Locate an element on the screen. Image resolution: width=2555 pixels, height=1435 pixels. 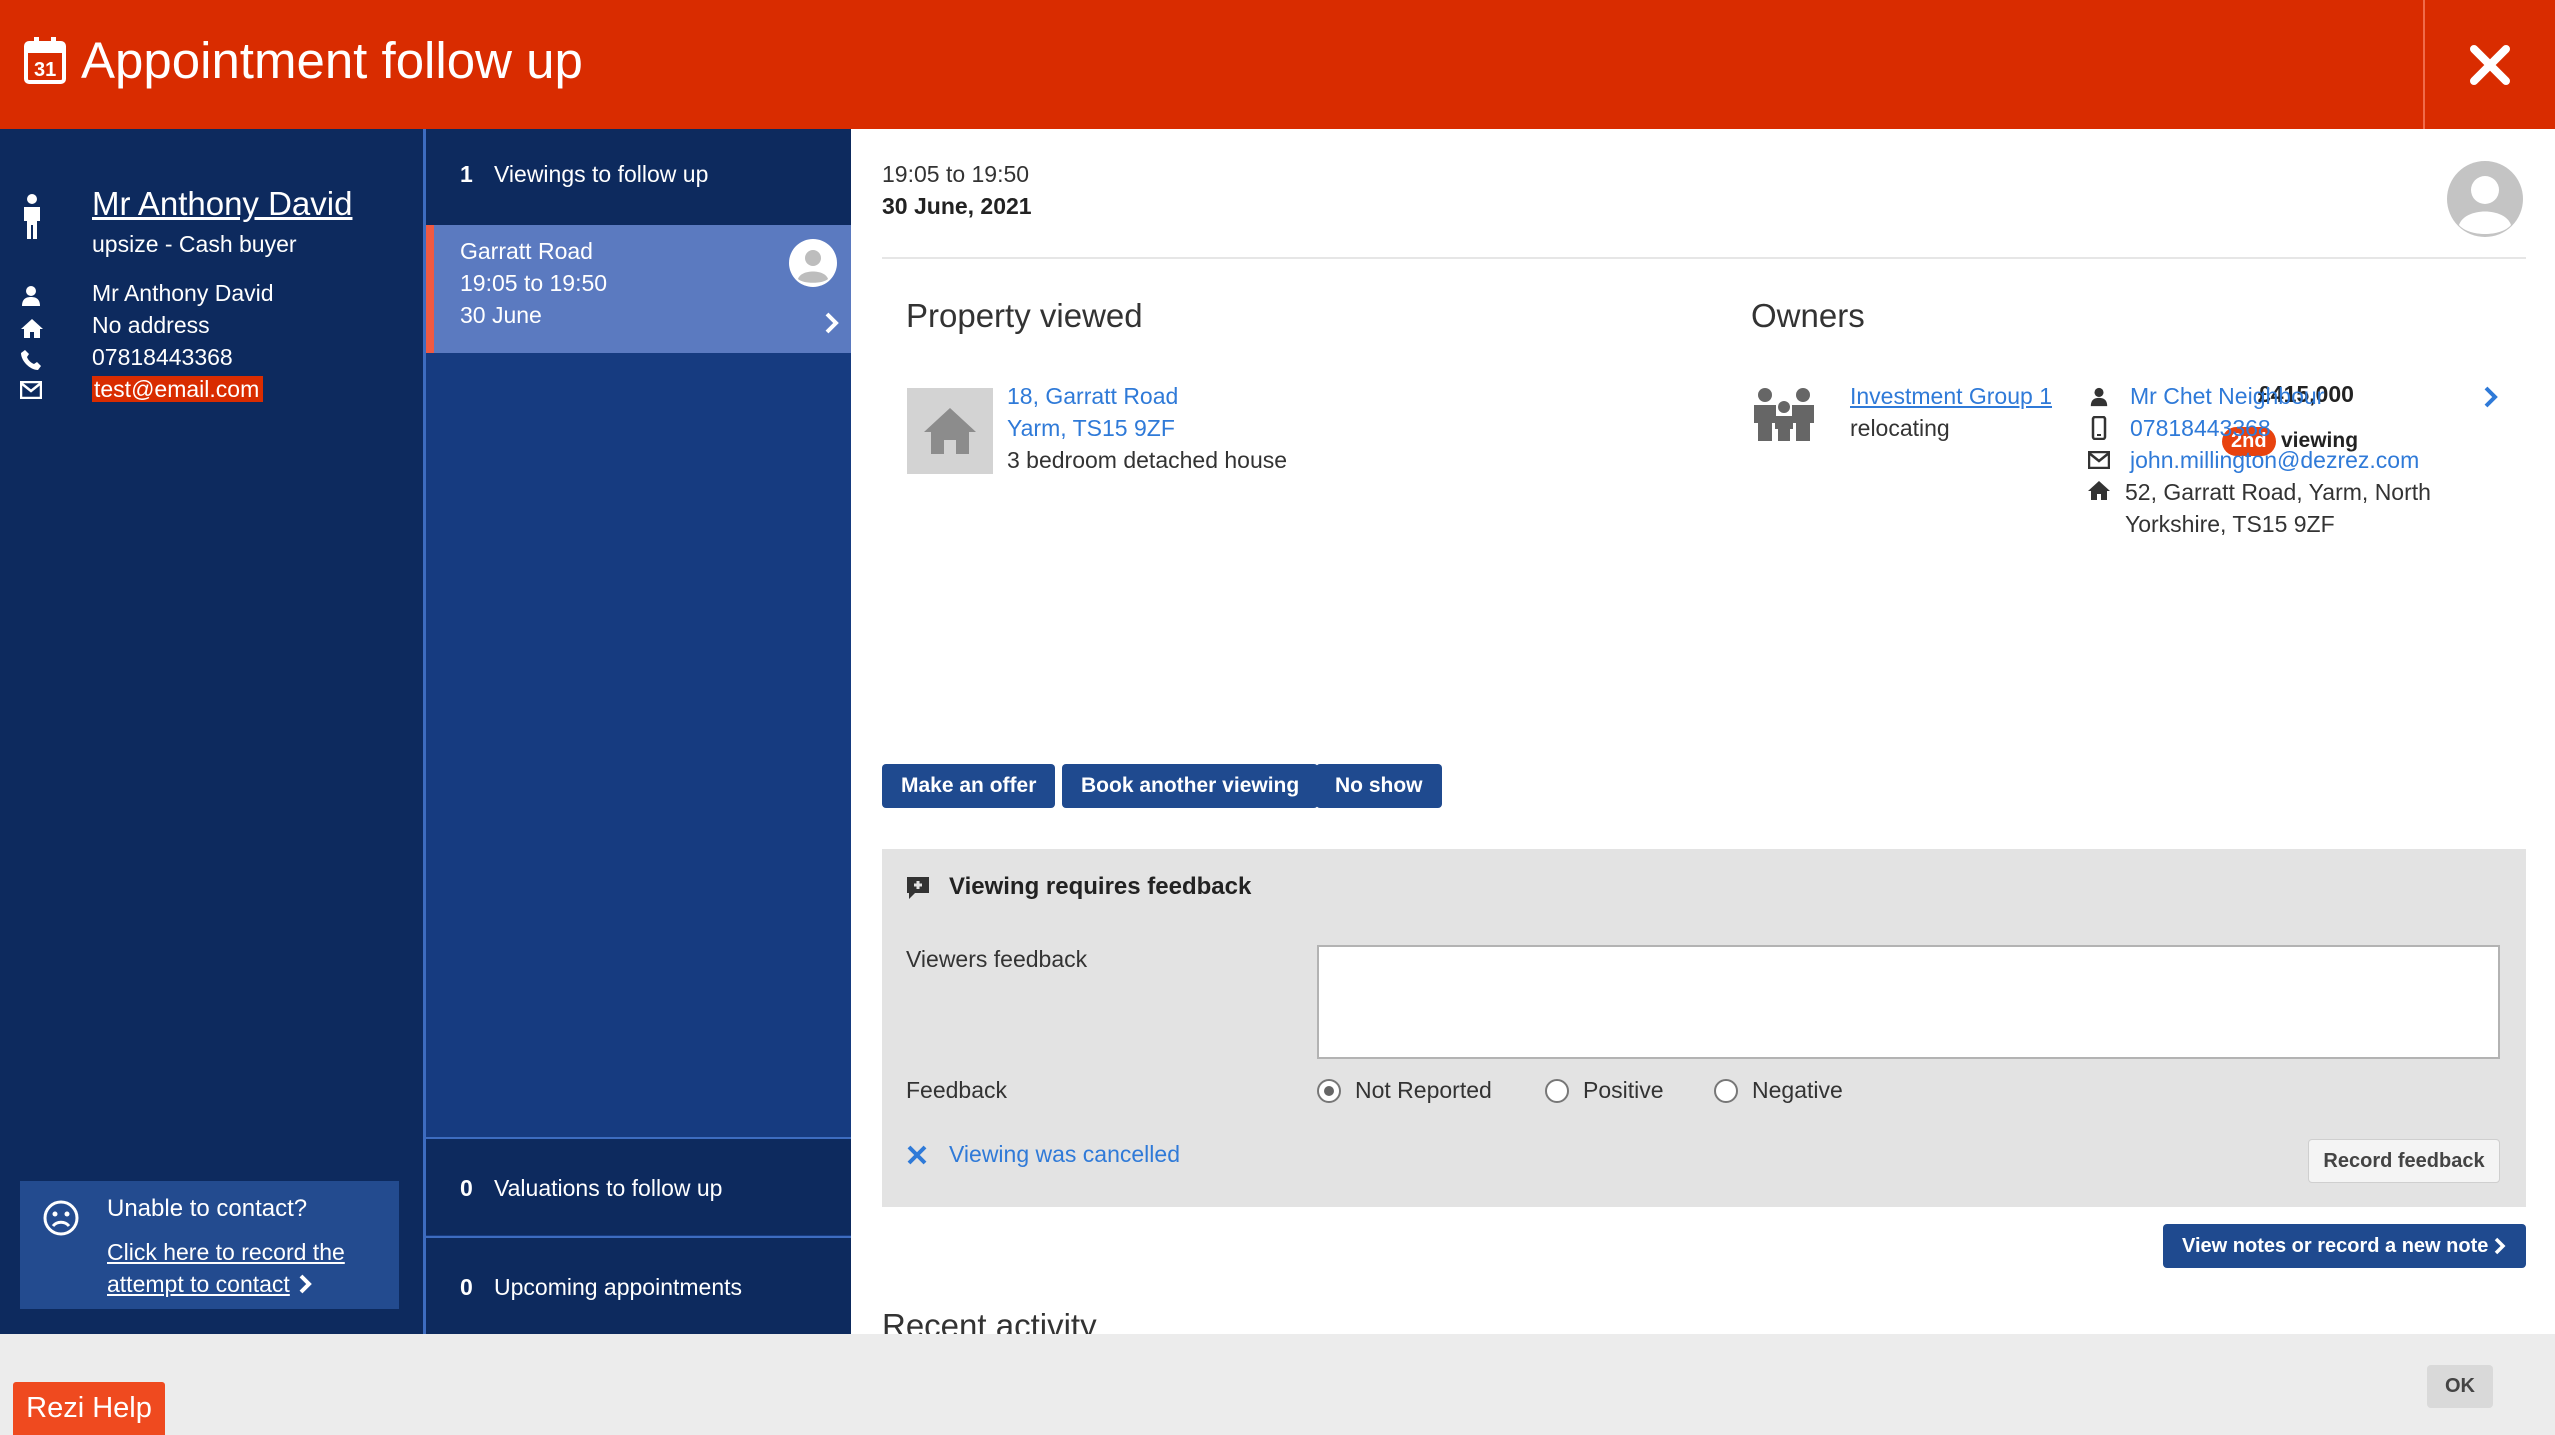
upcoming-count: 0 is located at coordinates (466, 1287).